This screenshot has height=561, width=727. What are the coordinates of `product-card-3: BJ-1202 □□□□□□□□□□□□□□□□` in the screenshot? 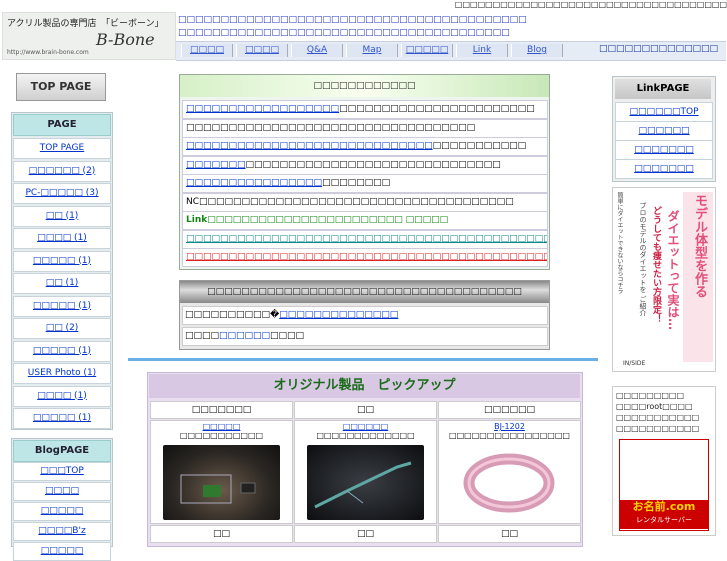 It's located at (509, 472).